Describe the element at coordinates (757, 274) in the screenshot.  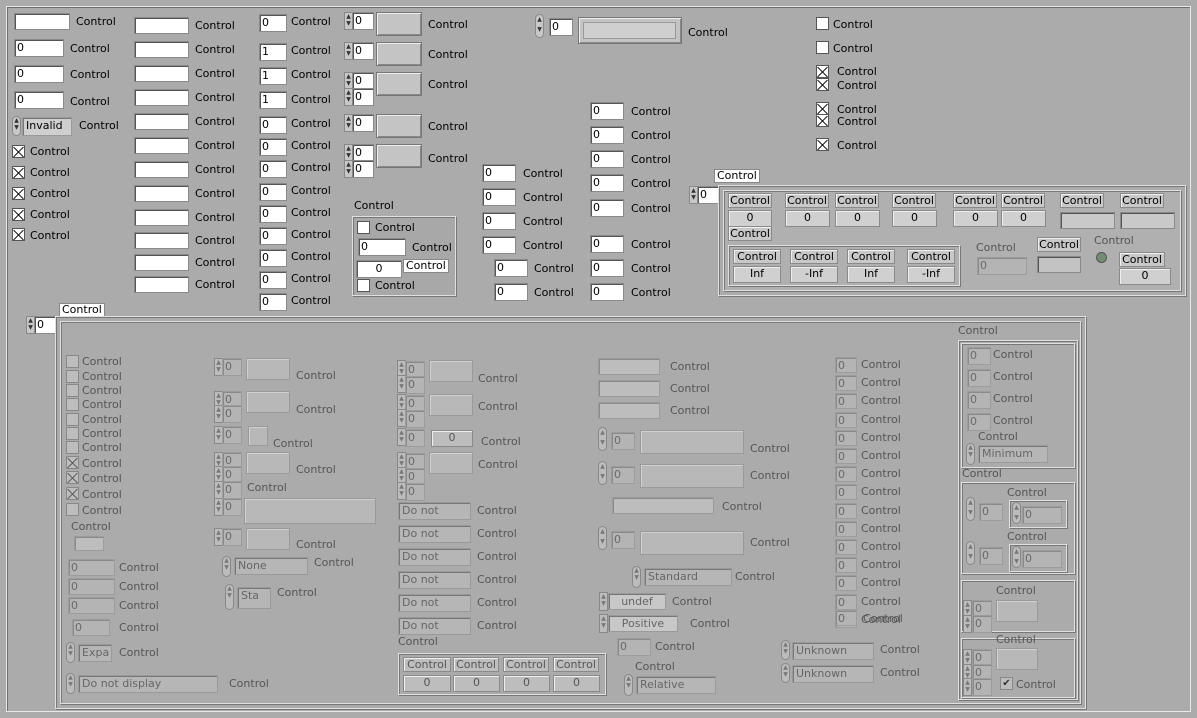
I see `numeric-field: Inf` at that location.